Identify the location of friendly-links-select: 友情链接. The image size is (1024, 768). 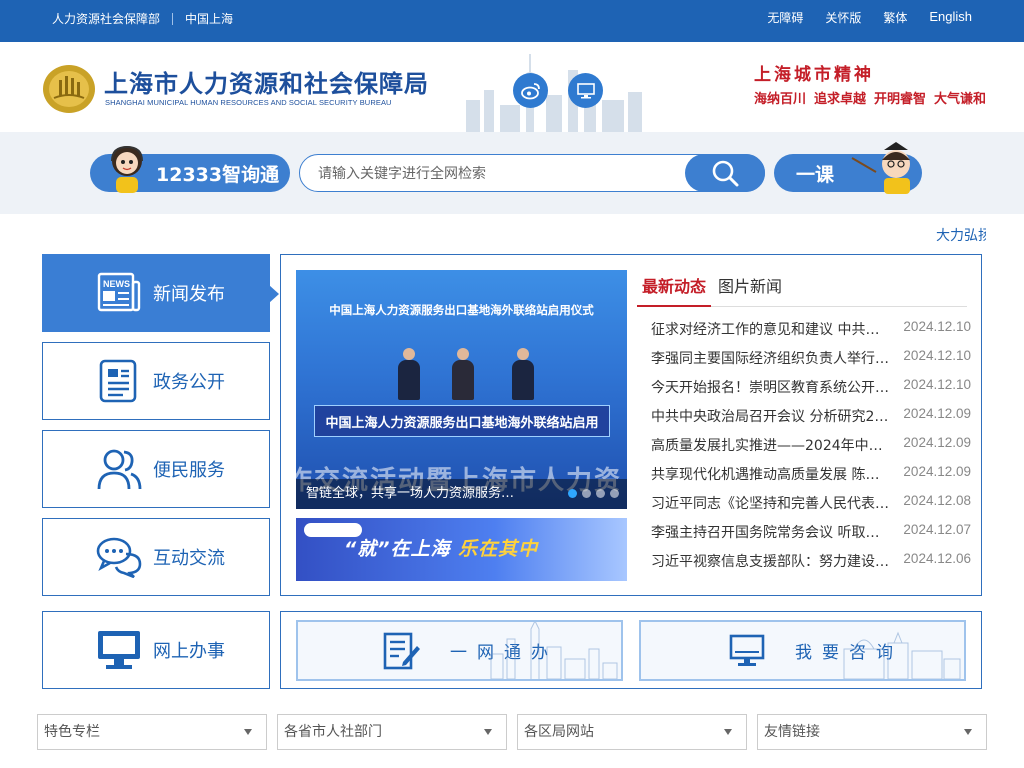
(872, 732).